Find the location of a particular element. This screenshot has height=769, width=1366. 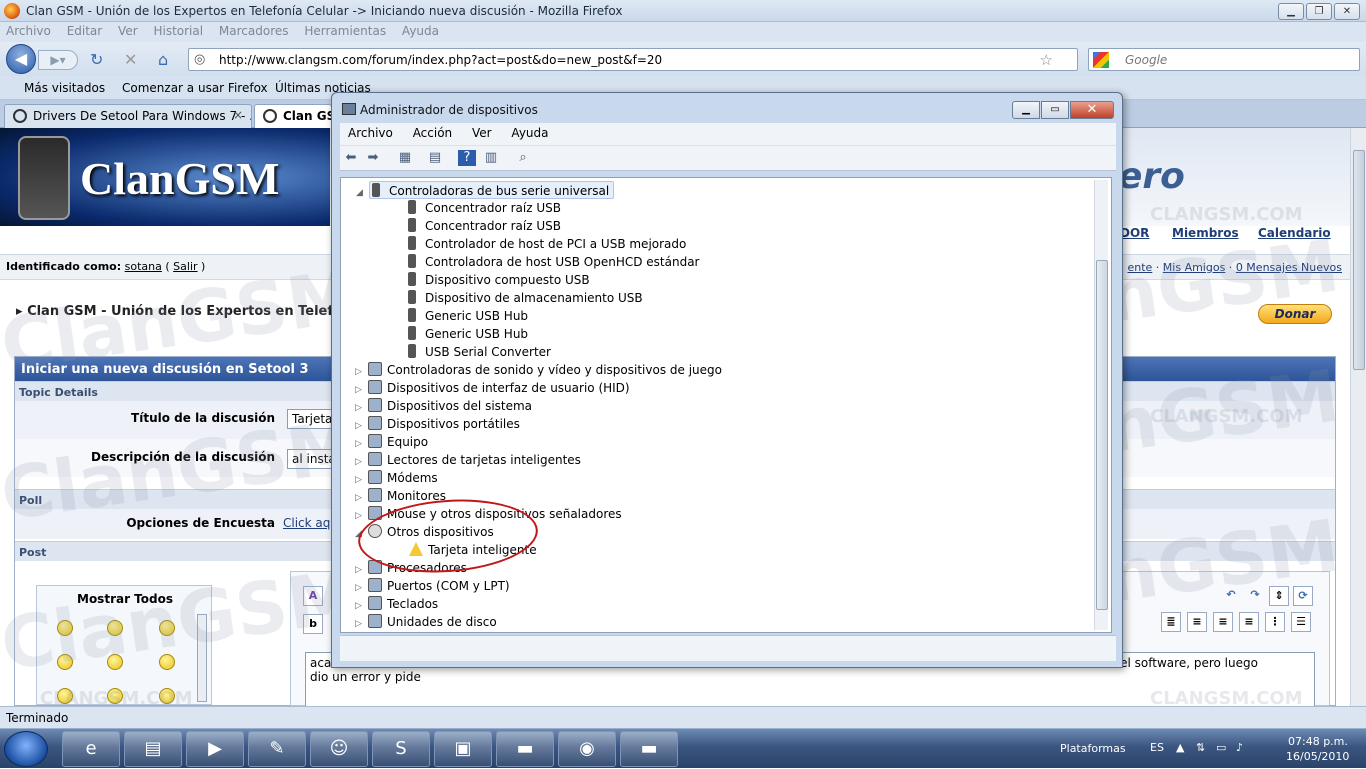

bold-button: b is located at coordinates (313, 624).